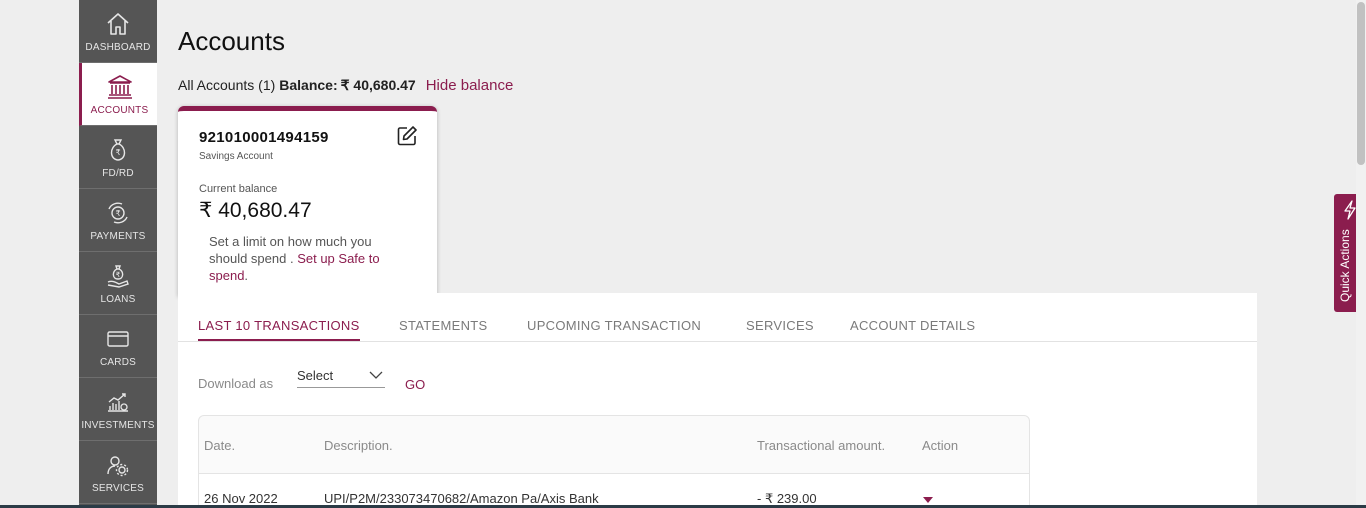 Image resolution: width=1366 pixels, height=508 pixels. What do you see at coordinates (928, 497) in the screenshot?
I see `expand-row-icon` at bounding box center [928, 497].